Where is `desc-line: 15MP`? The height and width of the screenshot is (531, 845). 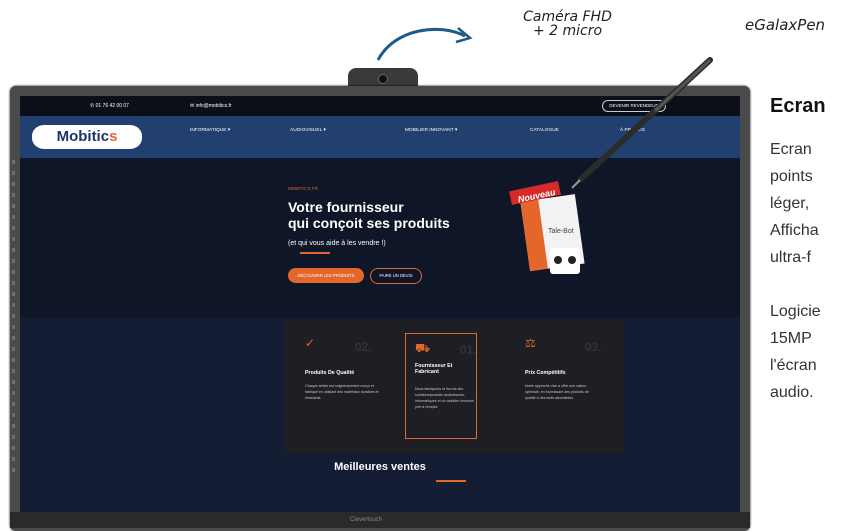 desc-line: 15MP is located at coordinates (791, 338).